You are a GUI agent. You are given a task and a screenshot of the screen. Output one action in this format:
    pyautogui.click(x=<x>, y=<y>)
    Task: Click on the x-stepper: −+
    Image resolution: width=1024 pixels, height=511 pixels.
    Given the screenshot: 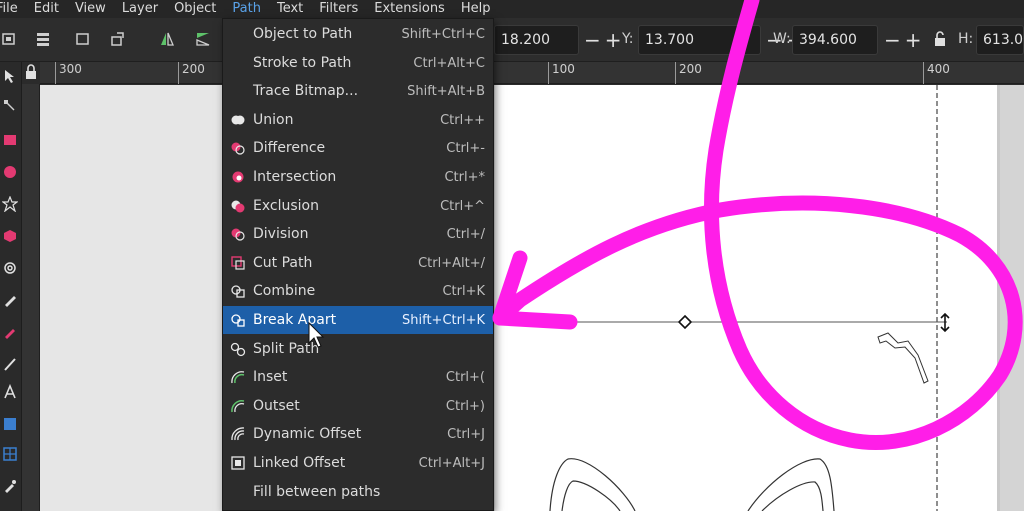 What is the action you would take?
    pyautogui.click(x=605, y=40)
    